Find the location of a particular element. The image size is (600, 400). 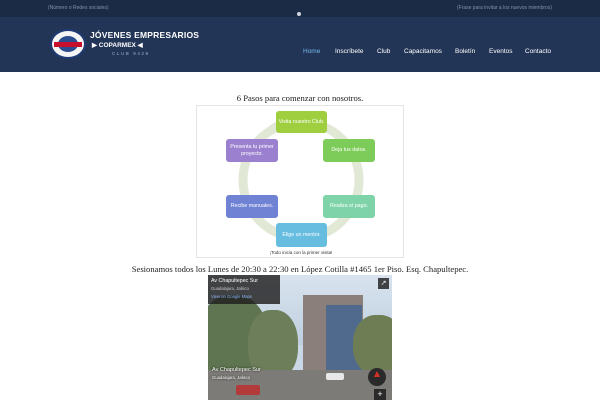

step-leave-data: Deja tus datos. is located at coordinates (349, 150).